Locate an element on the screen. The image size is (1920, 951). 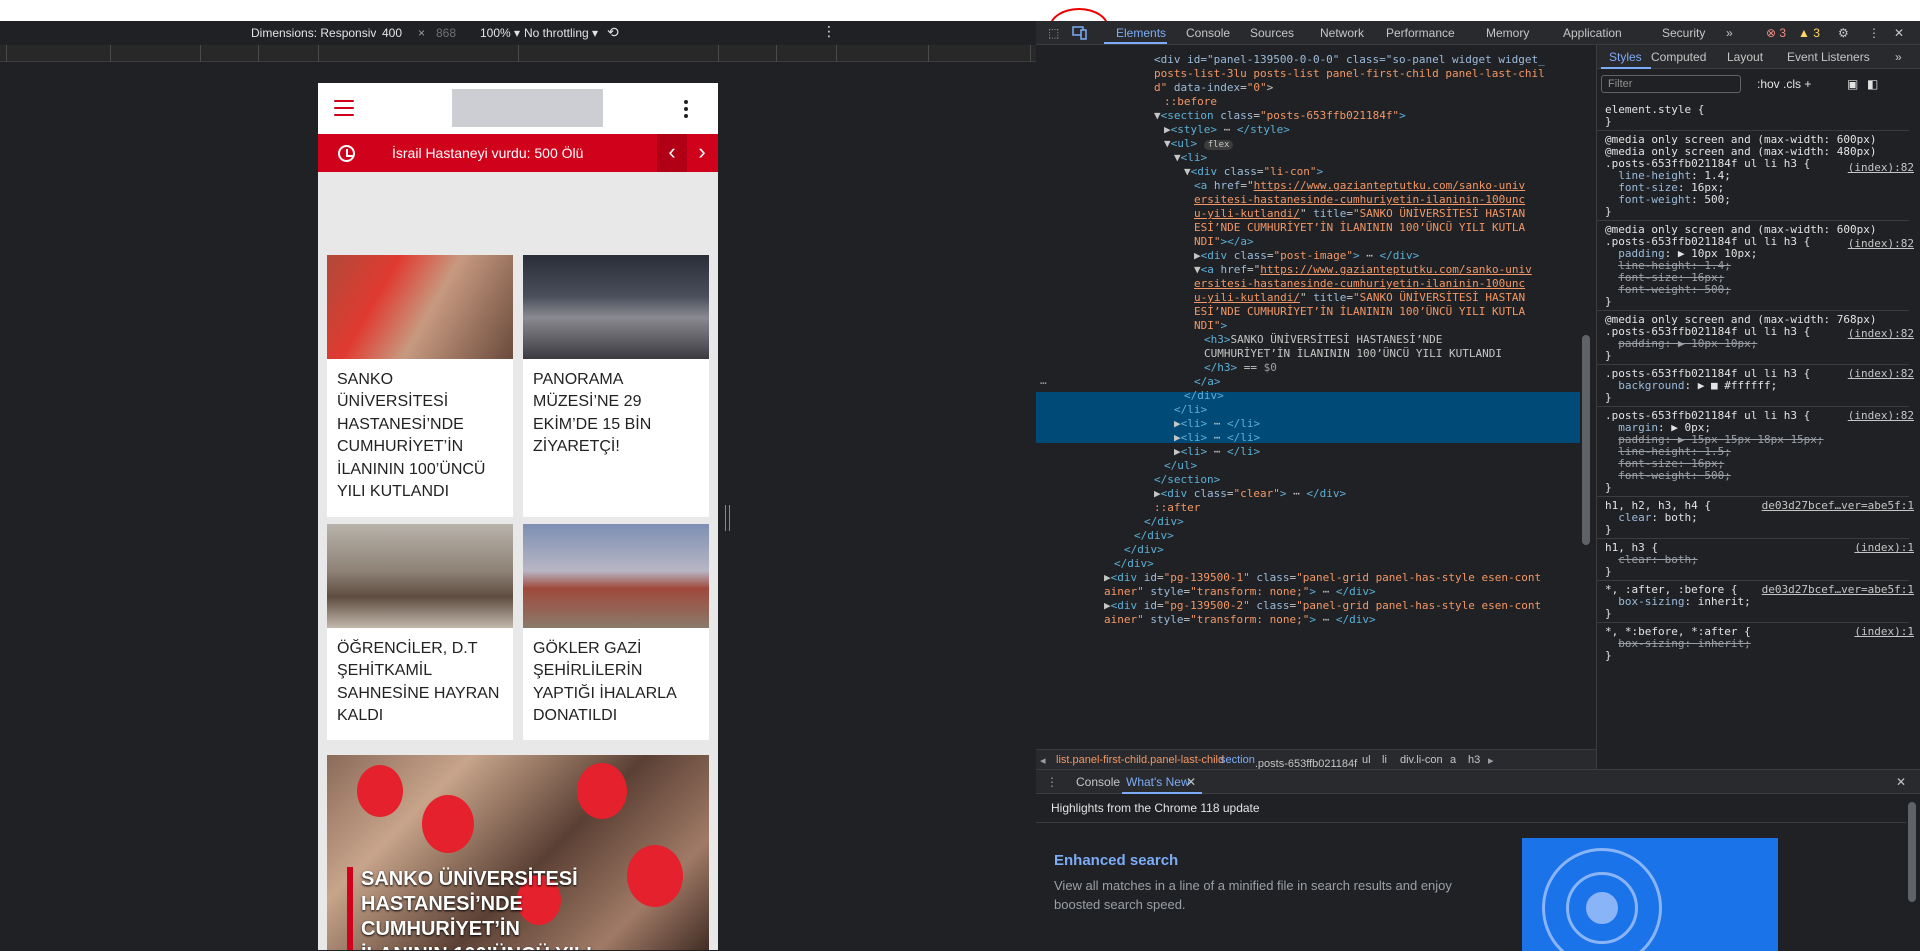
style-rule-line: background: ▶ ■ #ffffff; is located at coordinates (1691, 386).